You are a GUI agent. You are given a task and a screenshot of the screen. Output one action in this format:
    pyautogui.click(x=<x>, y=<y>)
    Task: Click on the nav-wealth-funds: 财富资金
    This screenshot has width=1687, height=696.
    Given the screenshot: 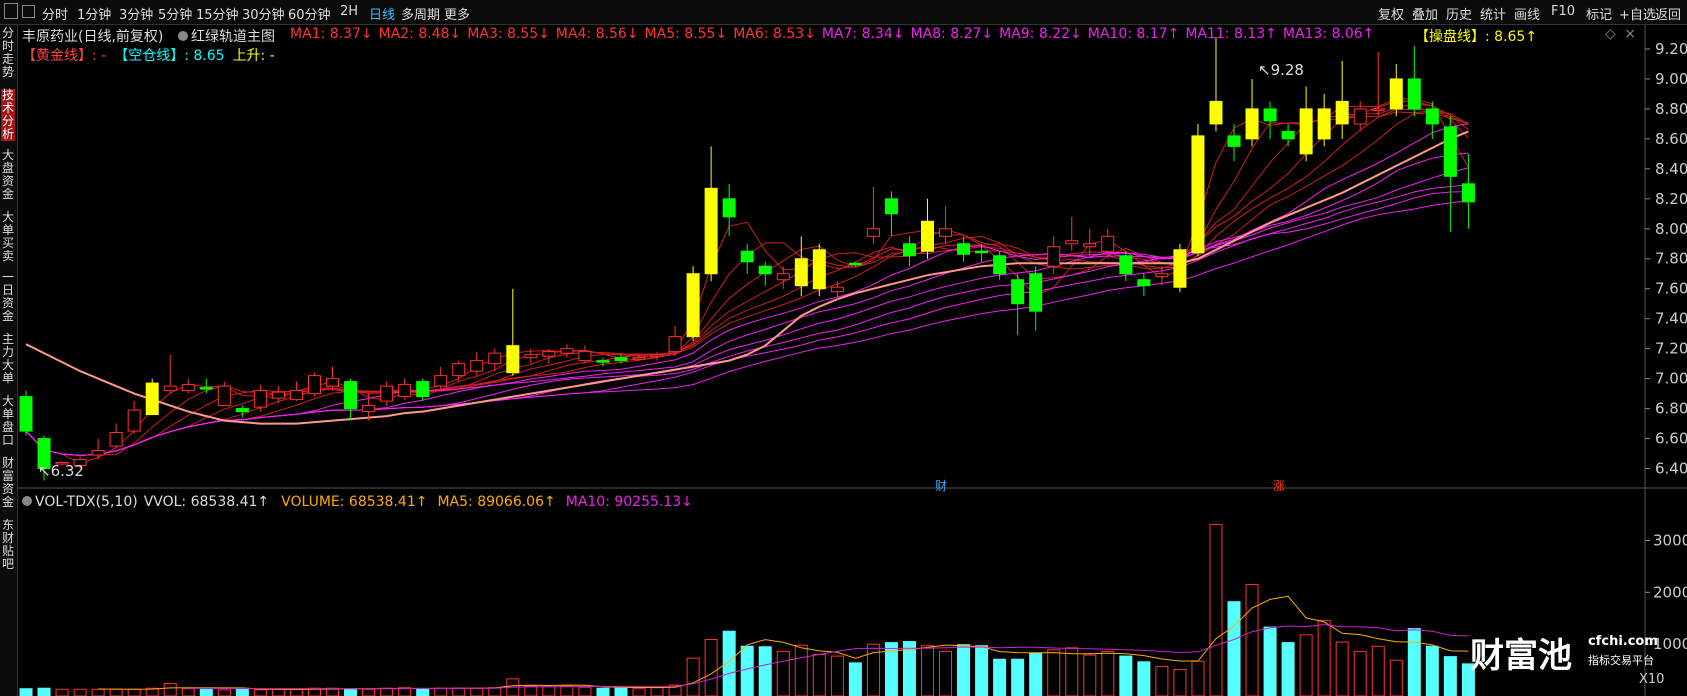 What is the action you would take?
    pyautogui.click(x=8, y=483)
    